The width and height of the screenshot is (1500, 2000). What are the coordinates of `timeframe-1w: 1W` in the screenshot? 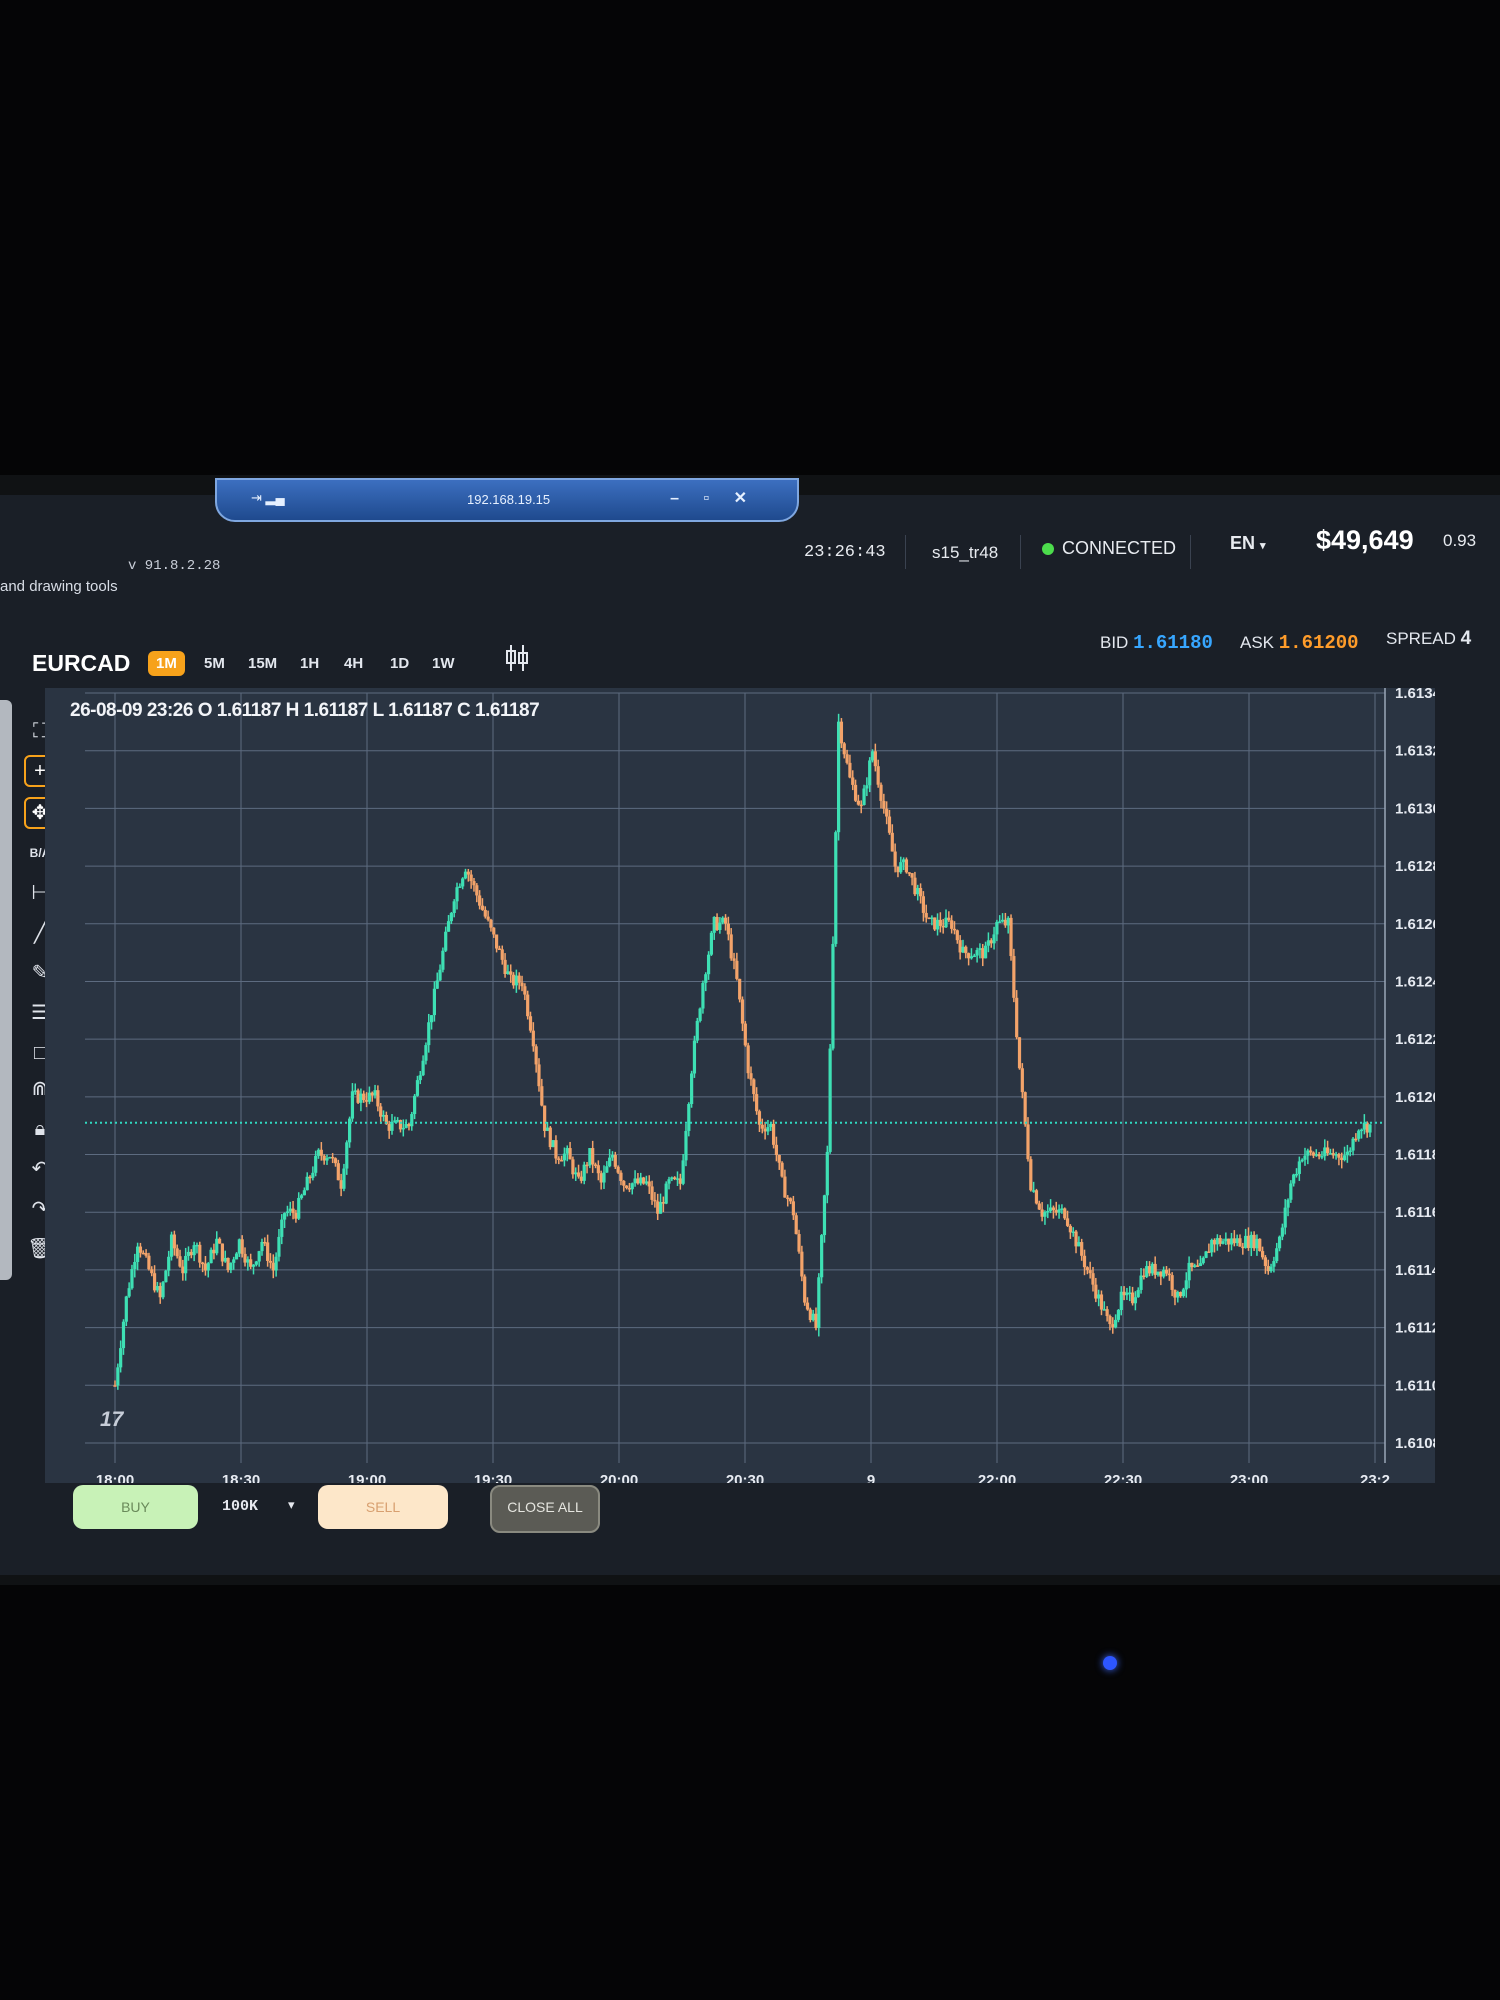 It's located at (443, 663).